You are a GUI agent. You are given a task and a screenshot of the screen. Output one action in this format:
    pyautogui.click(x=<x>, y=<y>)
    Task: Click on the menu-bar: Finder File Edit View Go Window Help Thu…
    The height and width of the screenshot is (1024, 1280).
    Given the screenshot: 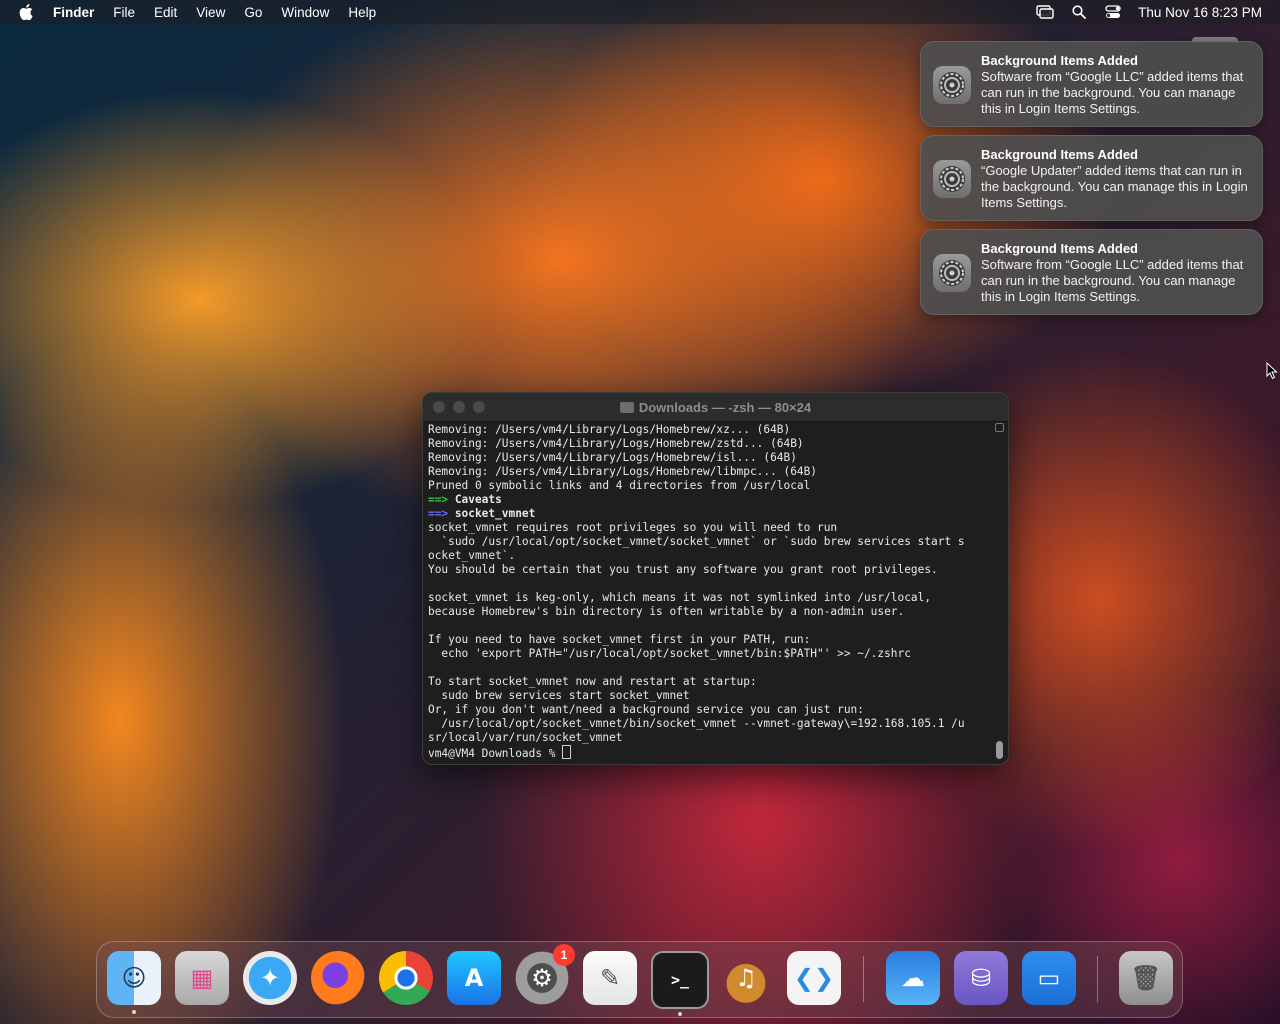 What is the action you would take?
    pyautogui.click(x=640, y=12)
    